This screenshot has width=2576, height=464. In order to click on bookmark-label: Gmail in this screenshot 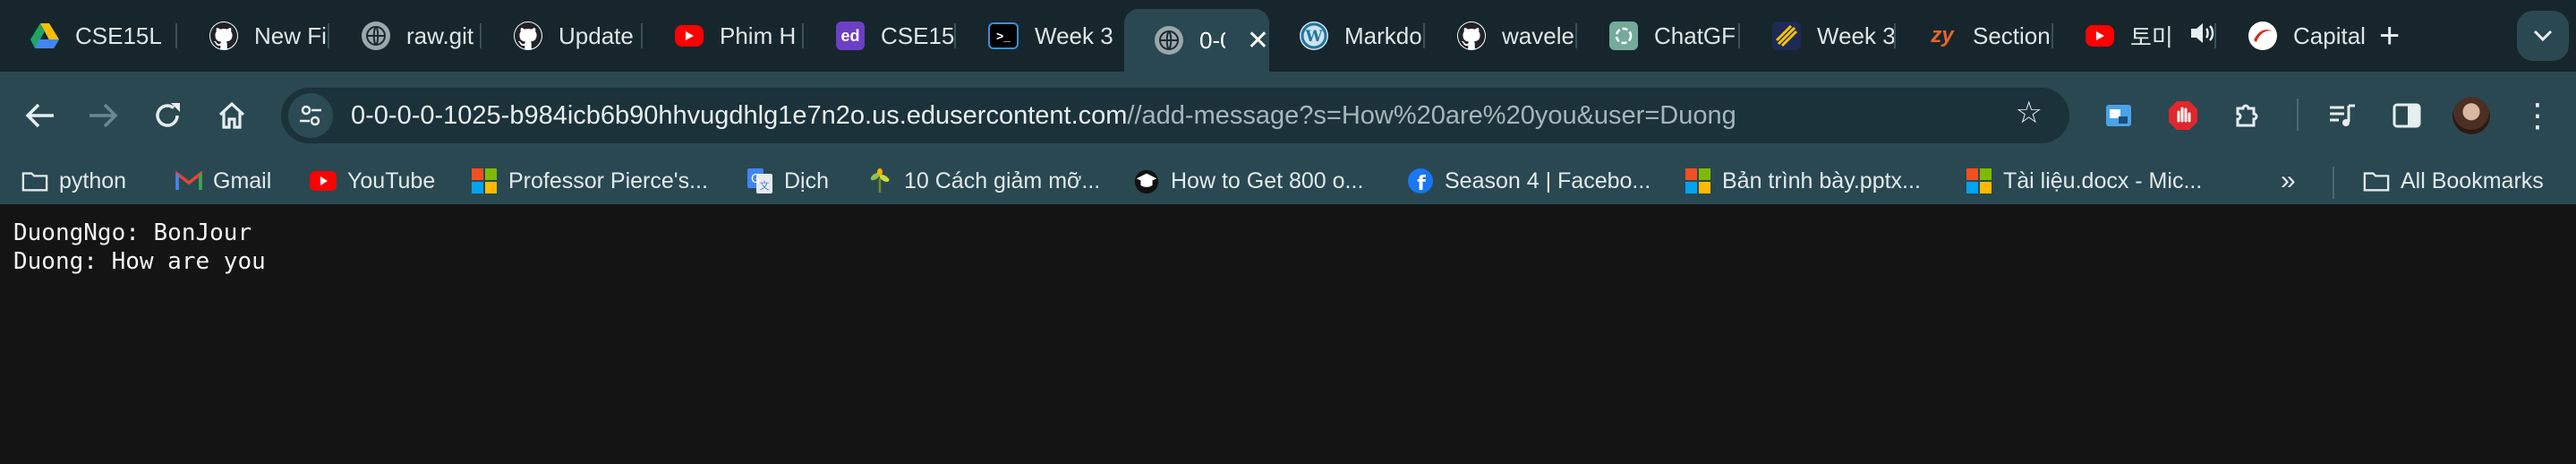, I will do `click(242, 180)`.